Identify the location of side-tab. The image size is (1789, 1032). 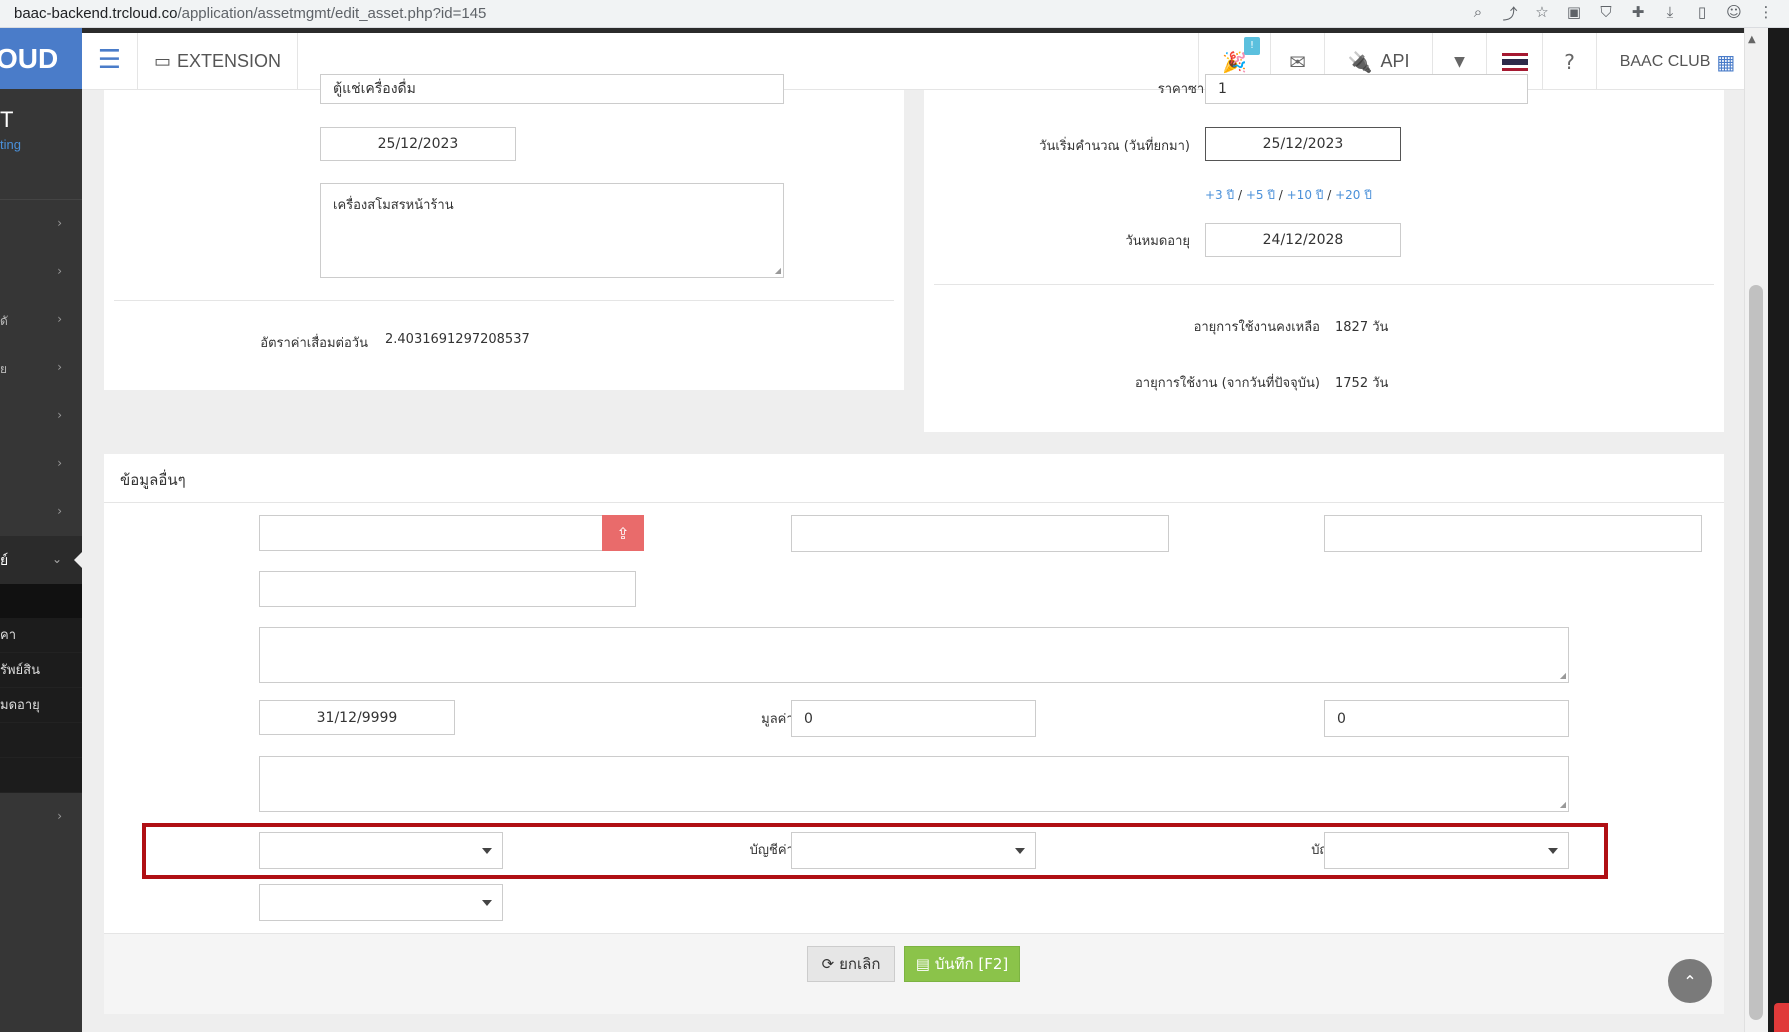
(1781, 1017).